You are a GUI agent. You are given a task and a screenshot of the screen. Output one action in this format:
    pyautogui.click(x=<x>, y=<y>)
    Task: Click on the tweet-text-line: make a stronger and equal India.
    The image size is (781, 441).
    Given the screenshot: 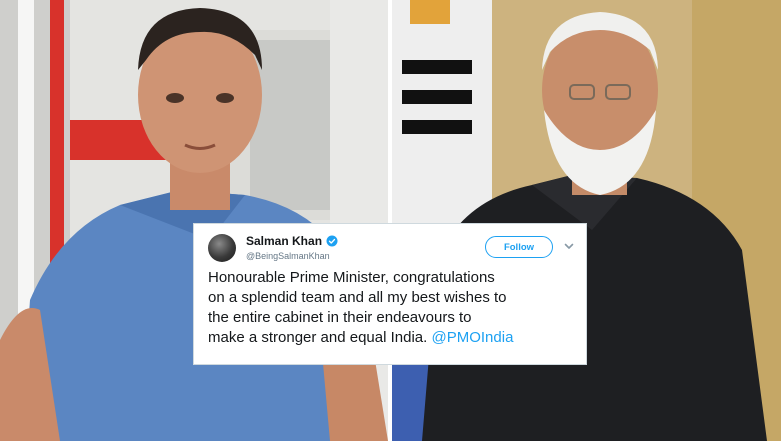 What is the action you would take?
    pyautogui.click(x=318, y=337)
    